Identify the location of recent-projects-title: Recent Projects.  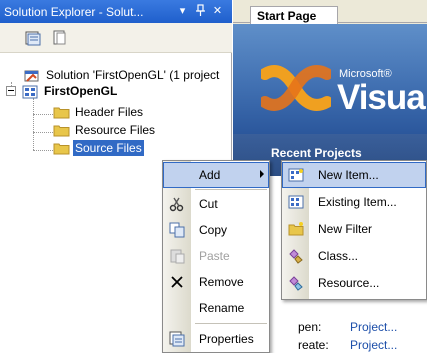
(316, 153).